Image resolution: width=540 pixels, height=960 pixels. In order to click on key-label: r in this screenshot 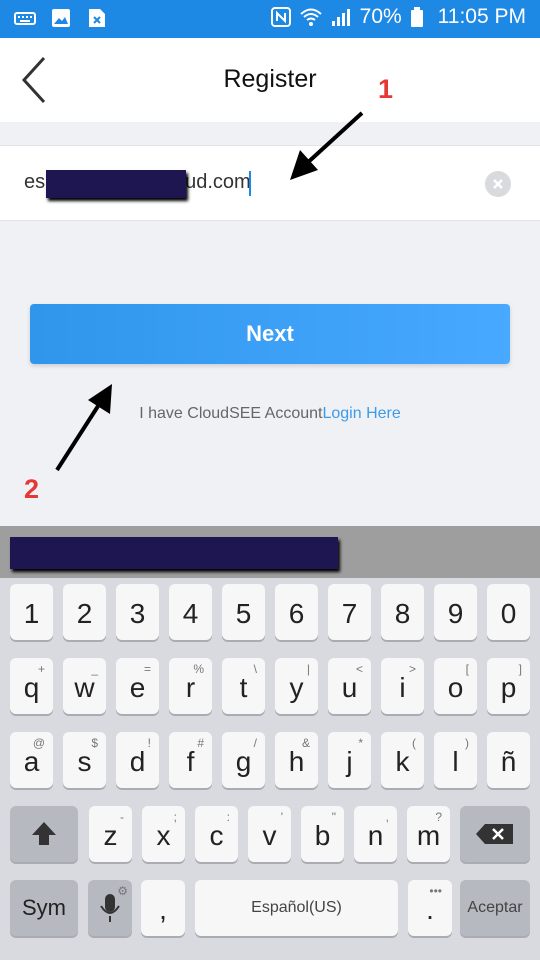, I will do `click(190, 687)`.